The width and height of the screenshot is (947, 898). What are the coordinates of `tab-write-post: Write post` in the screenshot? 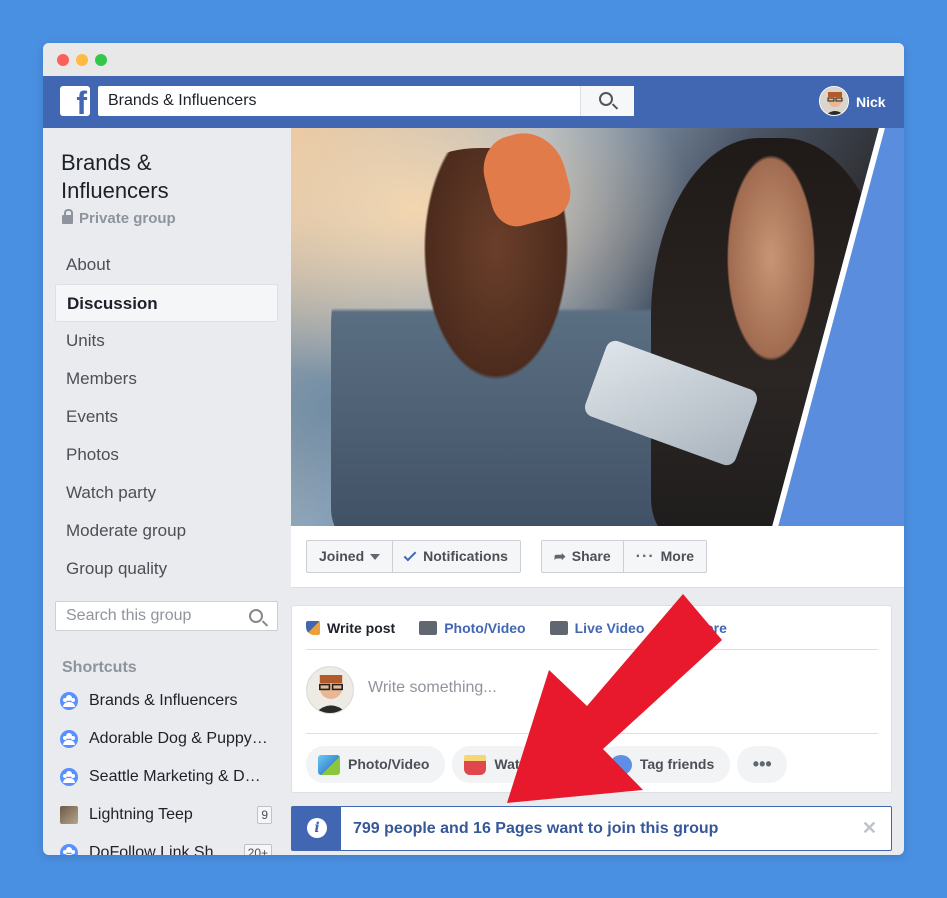 It's located at (362, 628).